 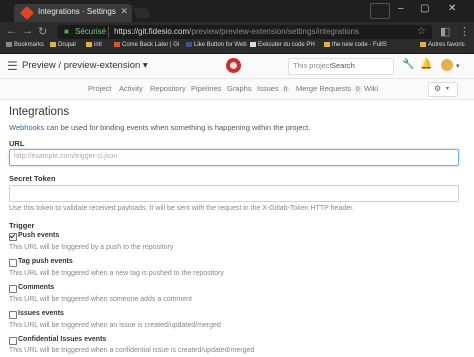 I want to click on star-page-icon, so click(x=253, y=44).